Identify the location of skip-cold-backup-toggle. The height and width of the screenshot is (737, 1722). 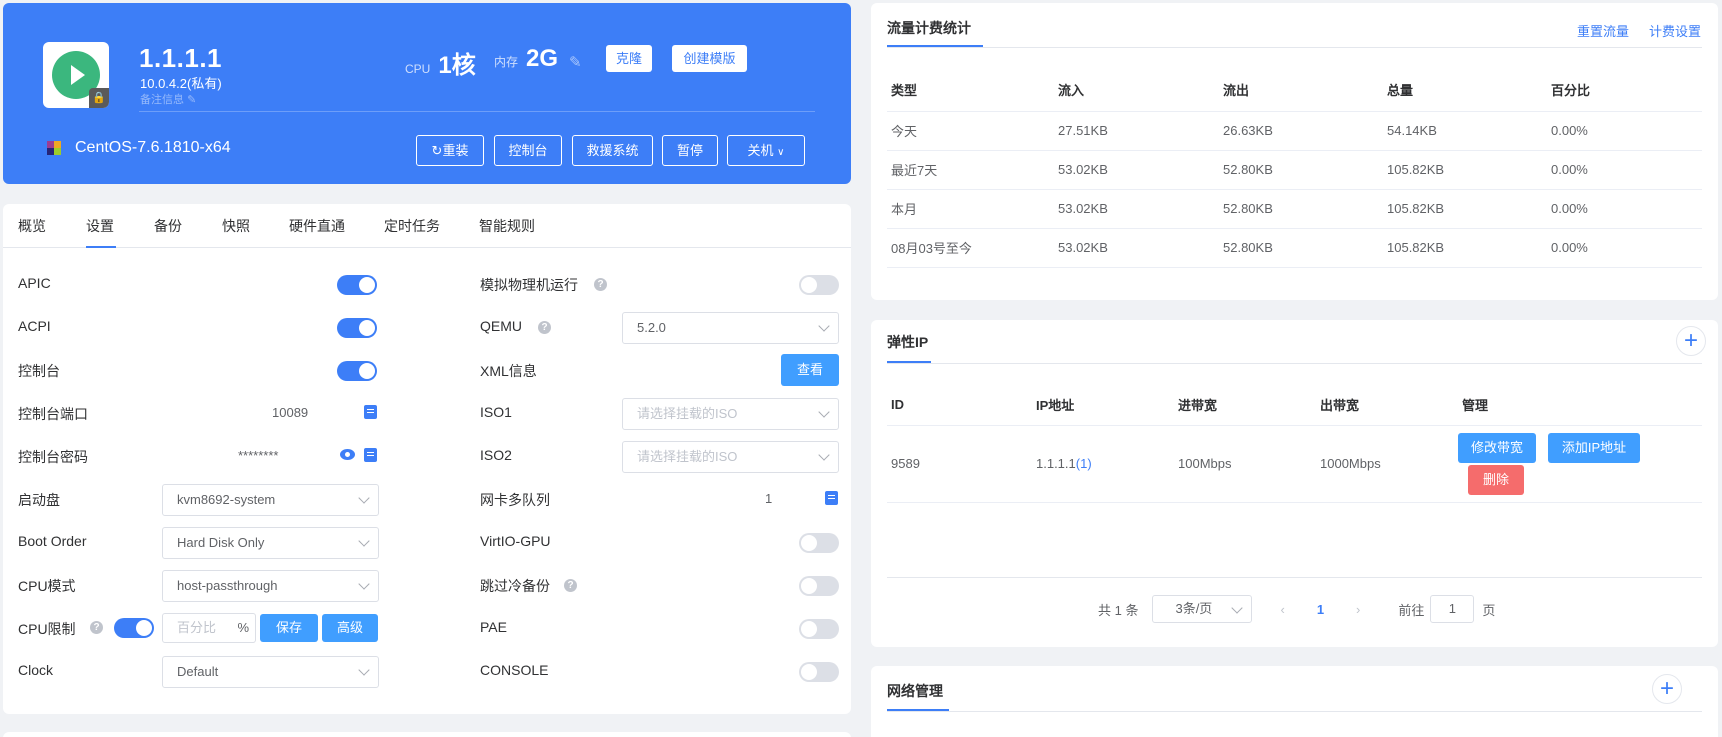
(819, 586).